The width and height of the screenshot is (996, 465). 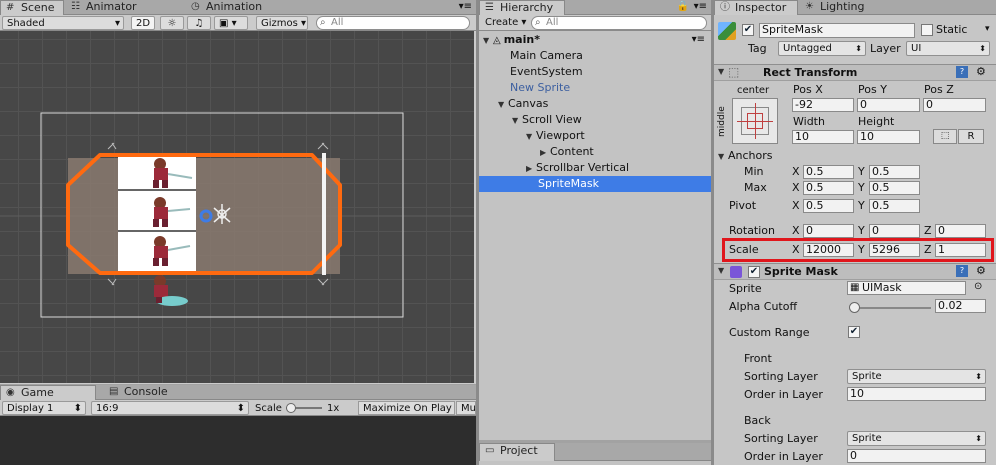 I want to click on pos-z-input: 0, so click(x=954, y=105).